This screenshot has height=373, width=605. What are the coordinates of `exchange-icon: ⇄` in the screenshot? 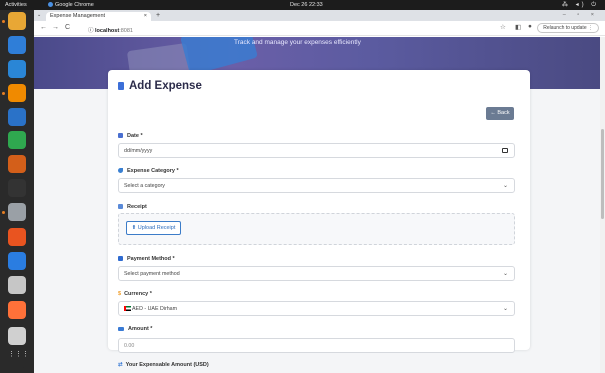 It's located at (120, 365).